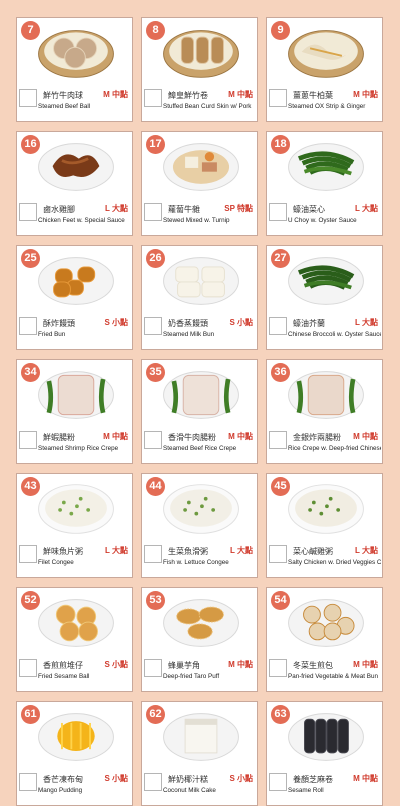 This screenshot has width=400, height=806. What do you see at coordinates (322, 220) in the screenshot?
I see `dish-name-english: U Choy w. Oyster Sauce` at bounding box center [322, 220].